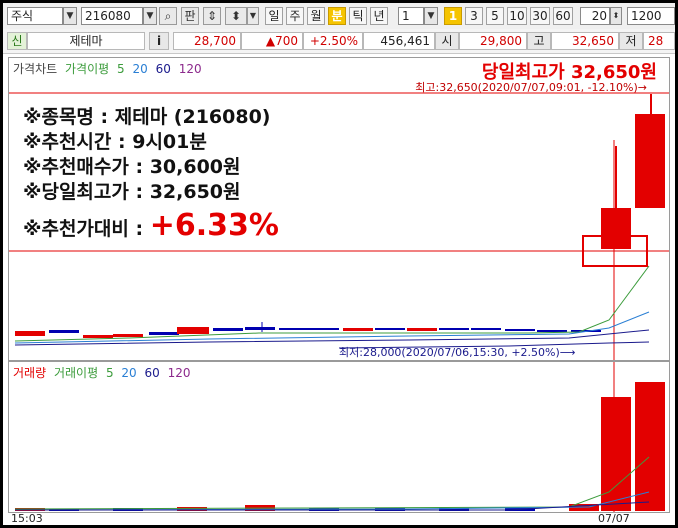 This screenshot has height=528, width=678. I want to click on period-day-label: 일, so click(274, 16).